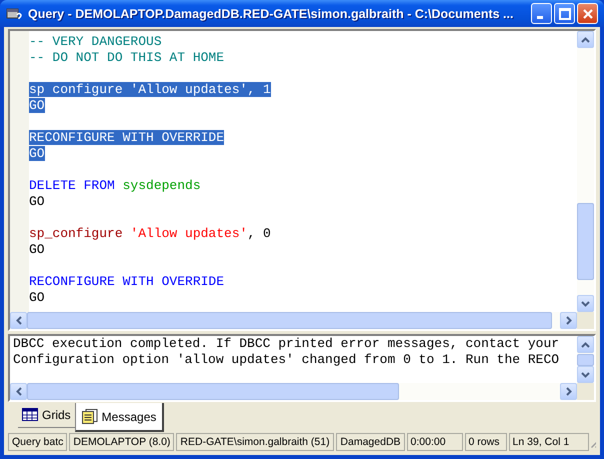 The height and width of the screenshot is (459, 604). I want to click on code-line: DELETE FROM sysdepends, so click(115, 185).